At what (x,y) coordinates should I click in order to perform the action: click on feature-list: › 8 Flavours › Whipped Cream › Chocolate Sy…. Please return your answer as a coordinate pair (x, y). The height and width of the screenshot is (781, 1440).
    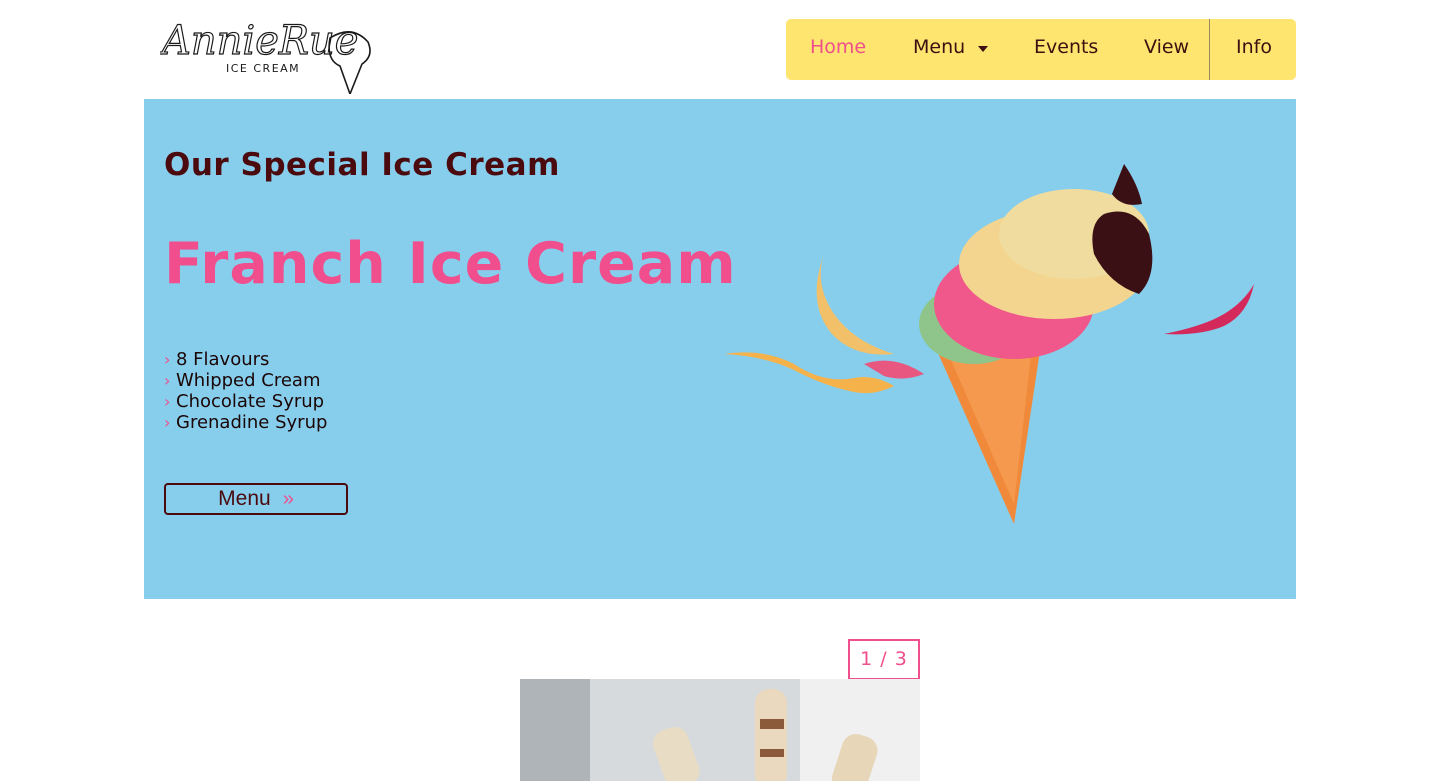
    Looking at the image, I should click on (245, 391).